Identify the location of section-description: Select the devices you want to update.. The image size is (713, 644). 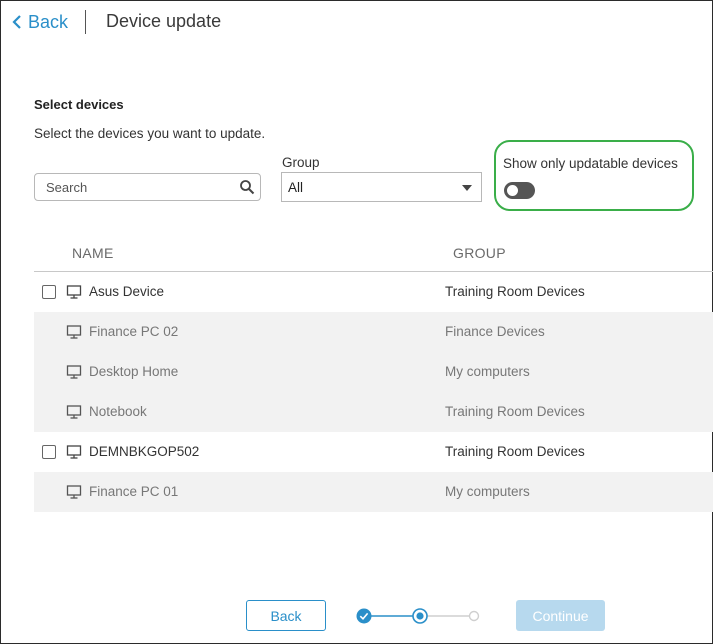
(150, 133).